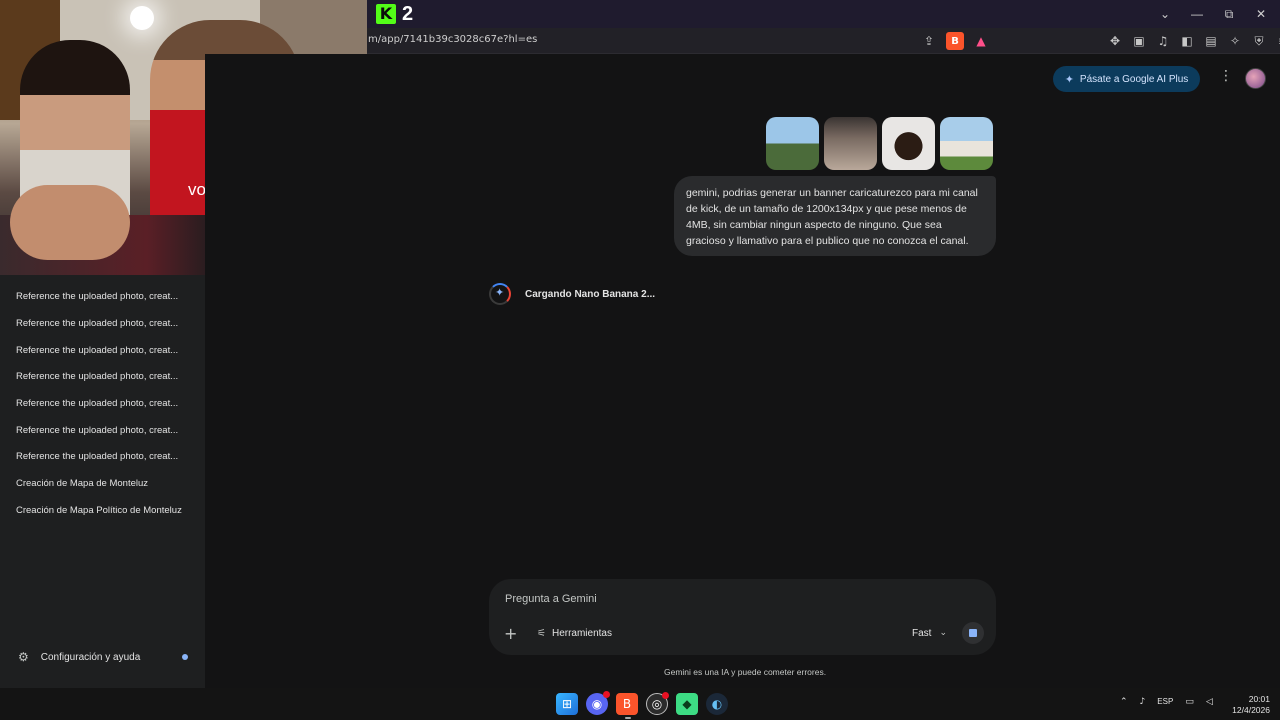 The image size is (1280, 720). Describe the element at coordinates (99, 510) in the screenshot. I see `sidebar-chat-item: Creación de Mapa Político de Monteluz` at that location.